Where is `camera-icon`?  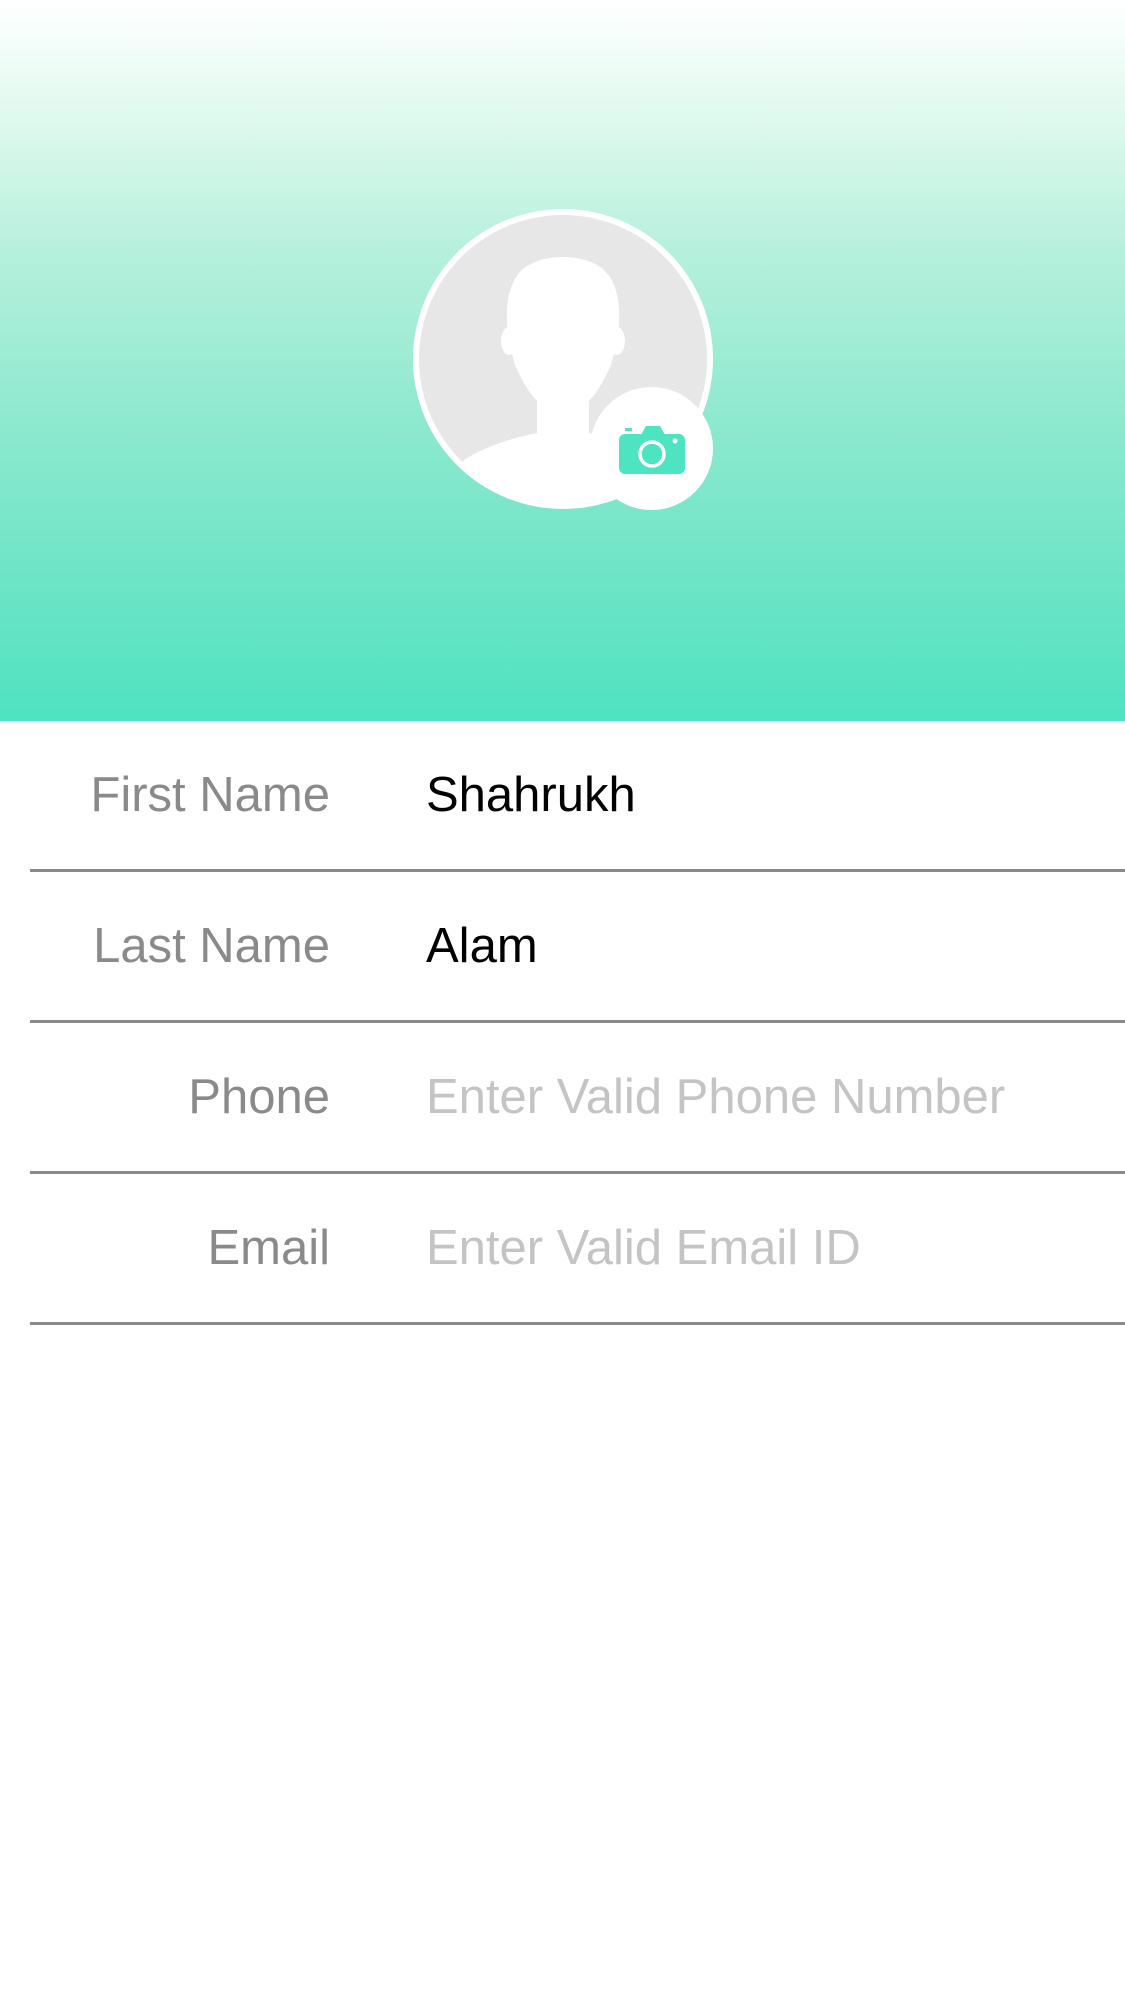
camera-icon is located at coordinates (652, 450).